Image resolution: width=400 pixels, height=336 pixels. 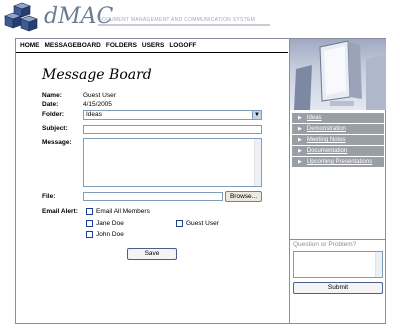 What do you see at coordinates (21, 17) in the screenshot?
I see `logo-cubes-icon` at bounding box center [21, 17].